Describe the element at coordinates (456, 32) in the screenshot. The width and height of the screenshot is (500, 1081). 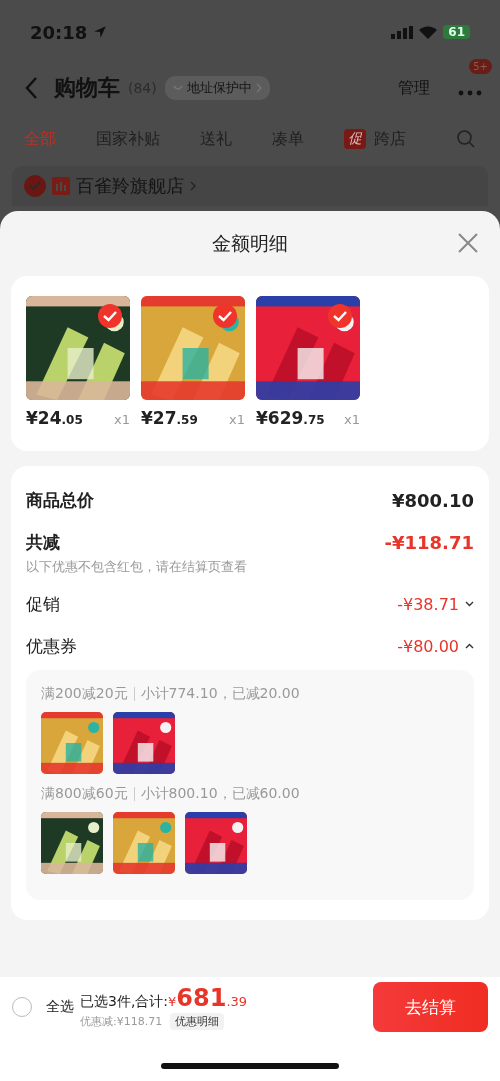
I see `battery-indicator: 61` at that location.